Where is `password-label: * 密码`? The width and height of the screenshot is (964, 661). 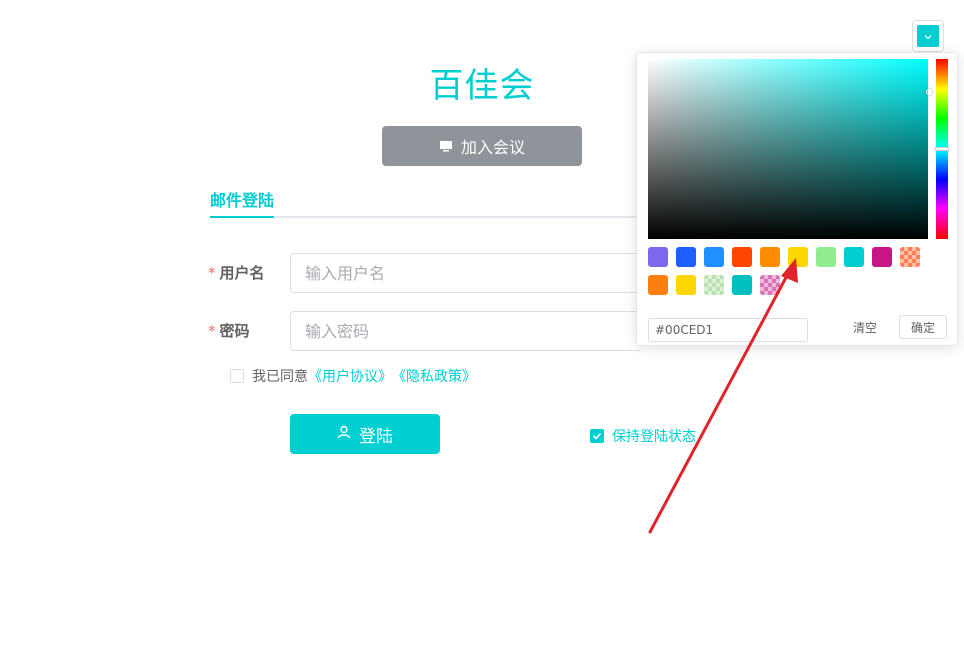 password-label: * 密码 is located at coordinates (229, 330).